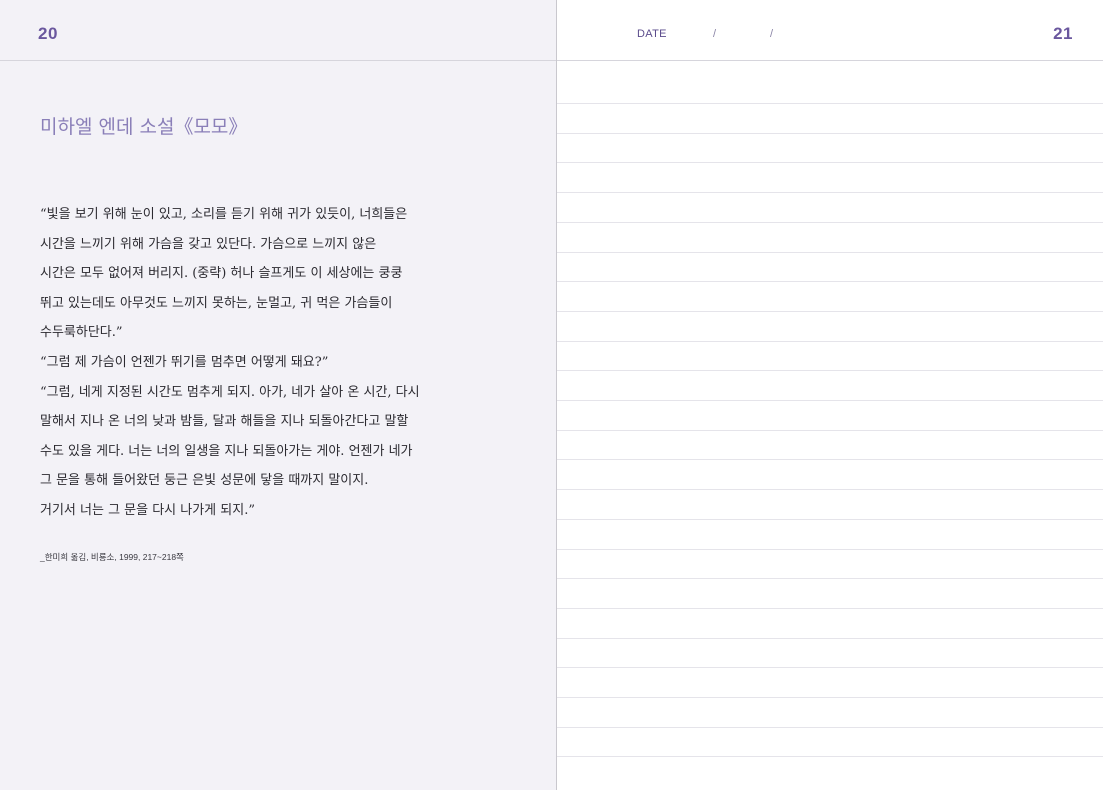 This screenshot has width=1103, height=790. What do you see at coordinates (208, 244) in the screenshot?
I see `quote-line: 시간을 느끼기 위해 가슴을 갖고 있단다. 가슴으로 느끼지 않은` at bounding box center [208, 244].